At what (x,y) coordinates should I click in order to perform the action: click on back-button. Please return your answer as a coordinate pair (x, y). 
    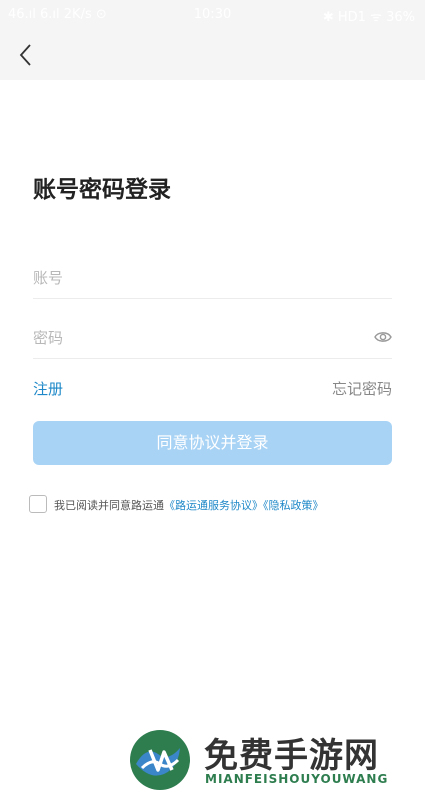
    Looking at the image, I should click on (27, 55).